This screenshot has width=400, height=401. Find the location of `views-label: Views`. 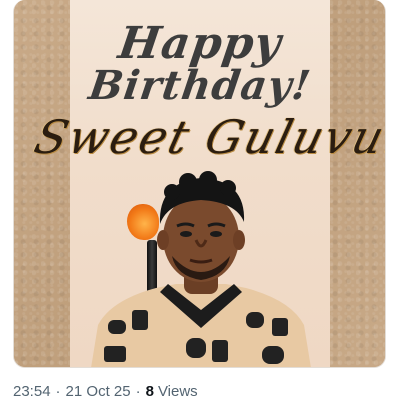

views-label: Views is located at coordinates (178, 391).